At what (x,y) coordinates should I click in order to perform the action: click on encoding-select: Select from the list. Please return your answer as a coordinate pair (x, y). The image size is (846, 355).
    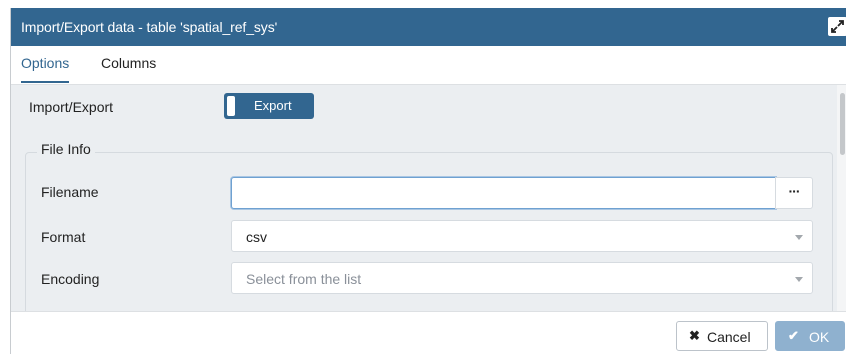
    Looking at the image, I should click on (522, 278).